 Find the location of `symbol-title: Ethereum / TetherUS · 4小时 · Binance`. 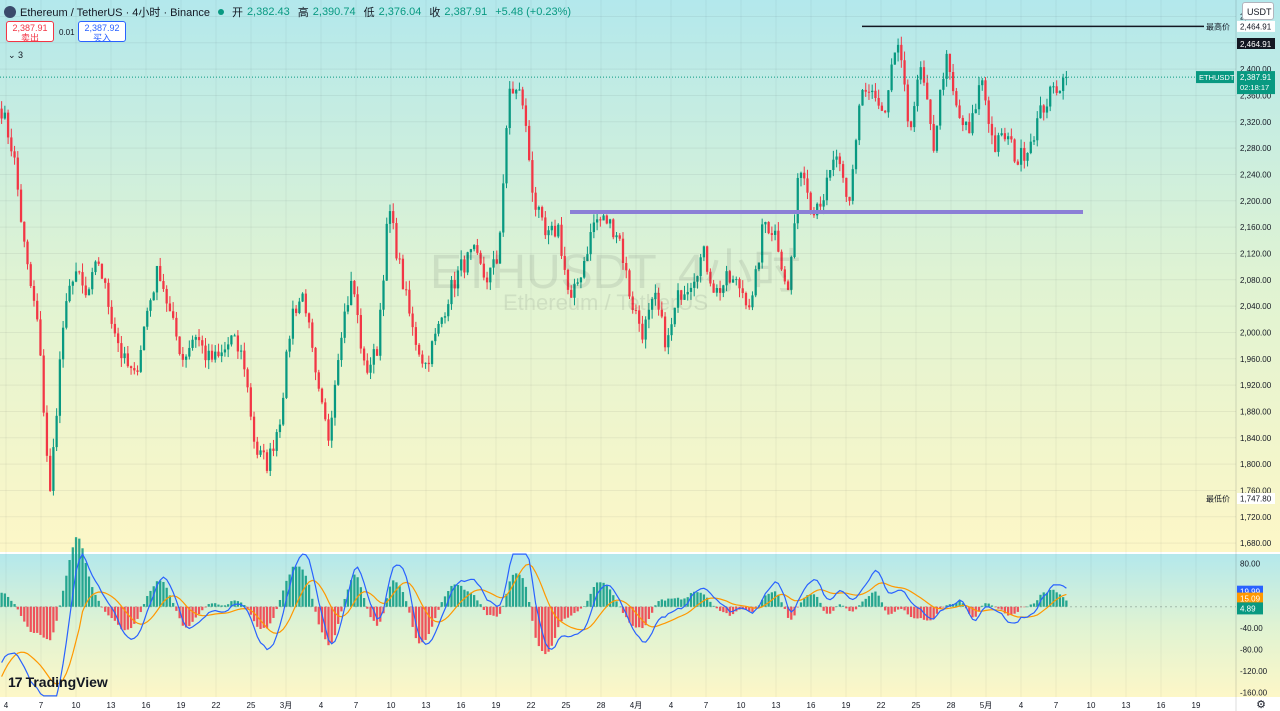

symbol-title: Ethereum / TetherUS · 4小时 · Binance is located at coordinates (115, 12).